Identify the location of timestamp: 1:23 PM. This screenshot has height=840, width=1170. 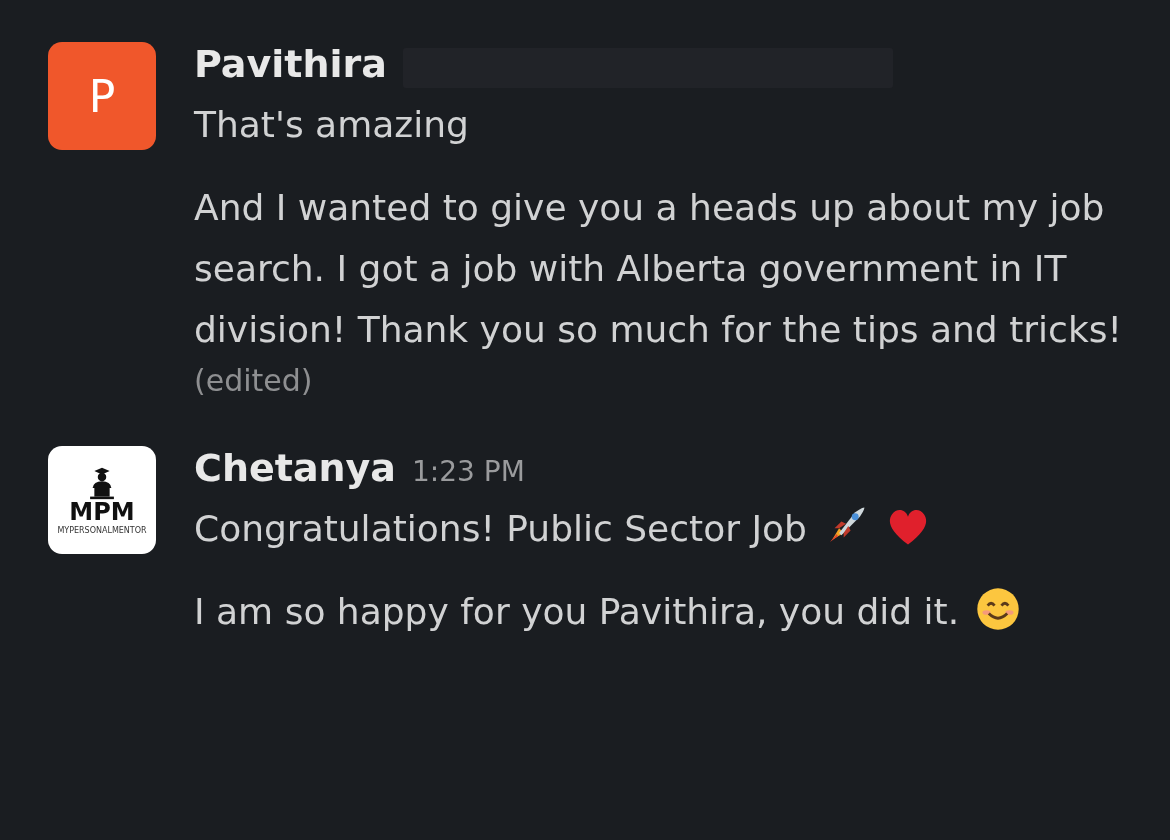
(468, 471).